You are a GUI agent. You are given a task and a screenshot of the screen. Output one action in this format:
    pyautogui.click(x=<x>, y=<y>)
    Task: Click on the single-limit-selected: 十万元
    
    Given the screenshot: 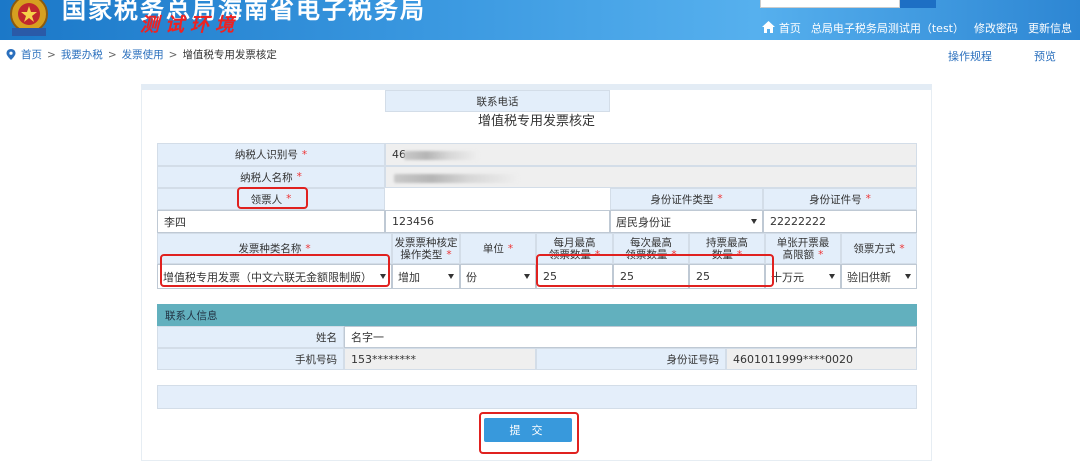 What is the action you would take?
    pyautogui.click(x=787, y=277)
    